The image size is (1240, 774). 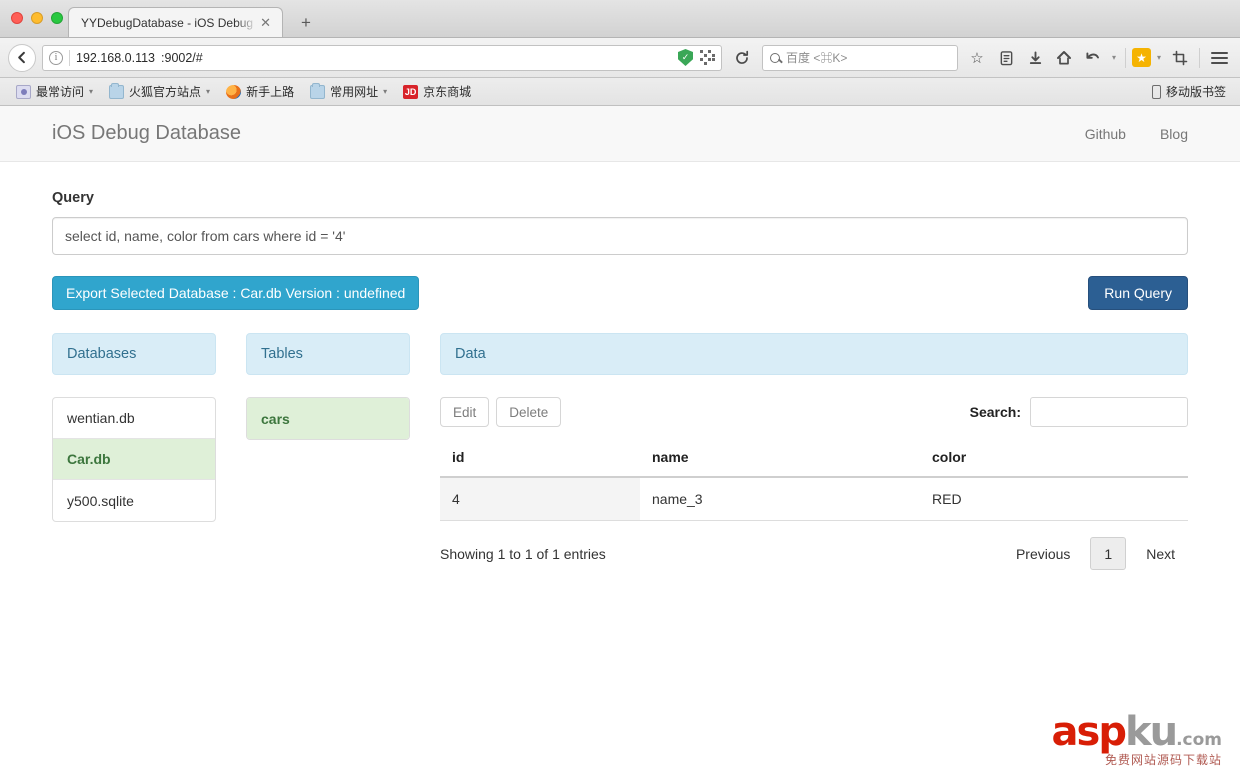 What do you see at coordinates (382, 57) in the screenshot?
I see `address-bar: i 192.168.0.113 :9002/# ✓` at bounding box center [382, 57].